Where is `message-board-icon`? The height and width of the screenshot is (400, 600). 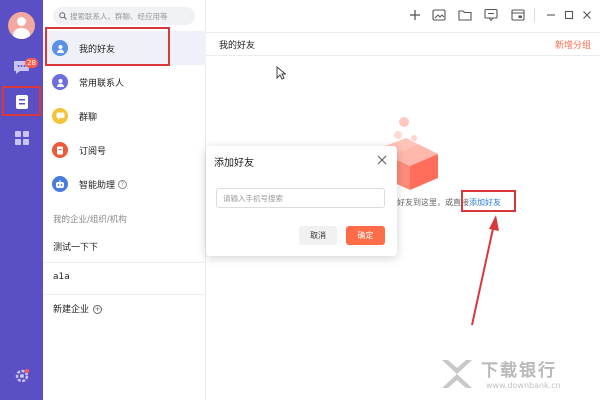
message-board-icon is located at coordinates (491, 15).